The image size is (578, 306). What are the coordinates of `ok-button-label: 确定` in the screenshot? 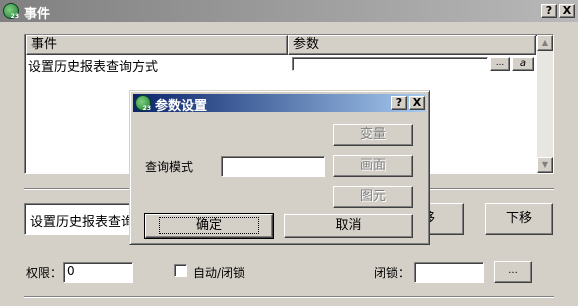 It's located at (208, 225).